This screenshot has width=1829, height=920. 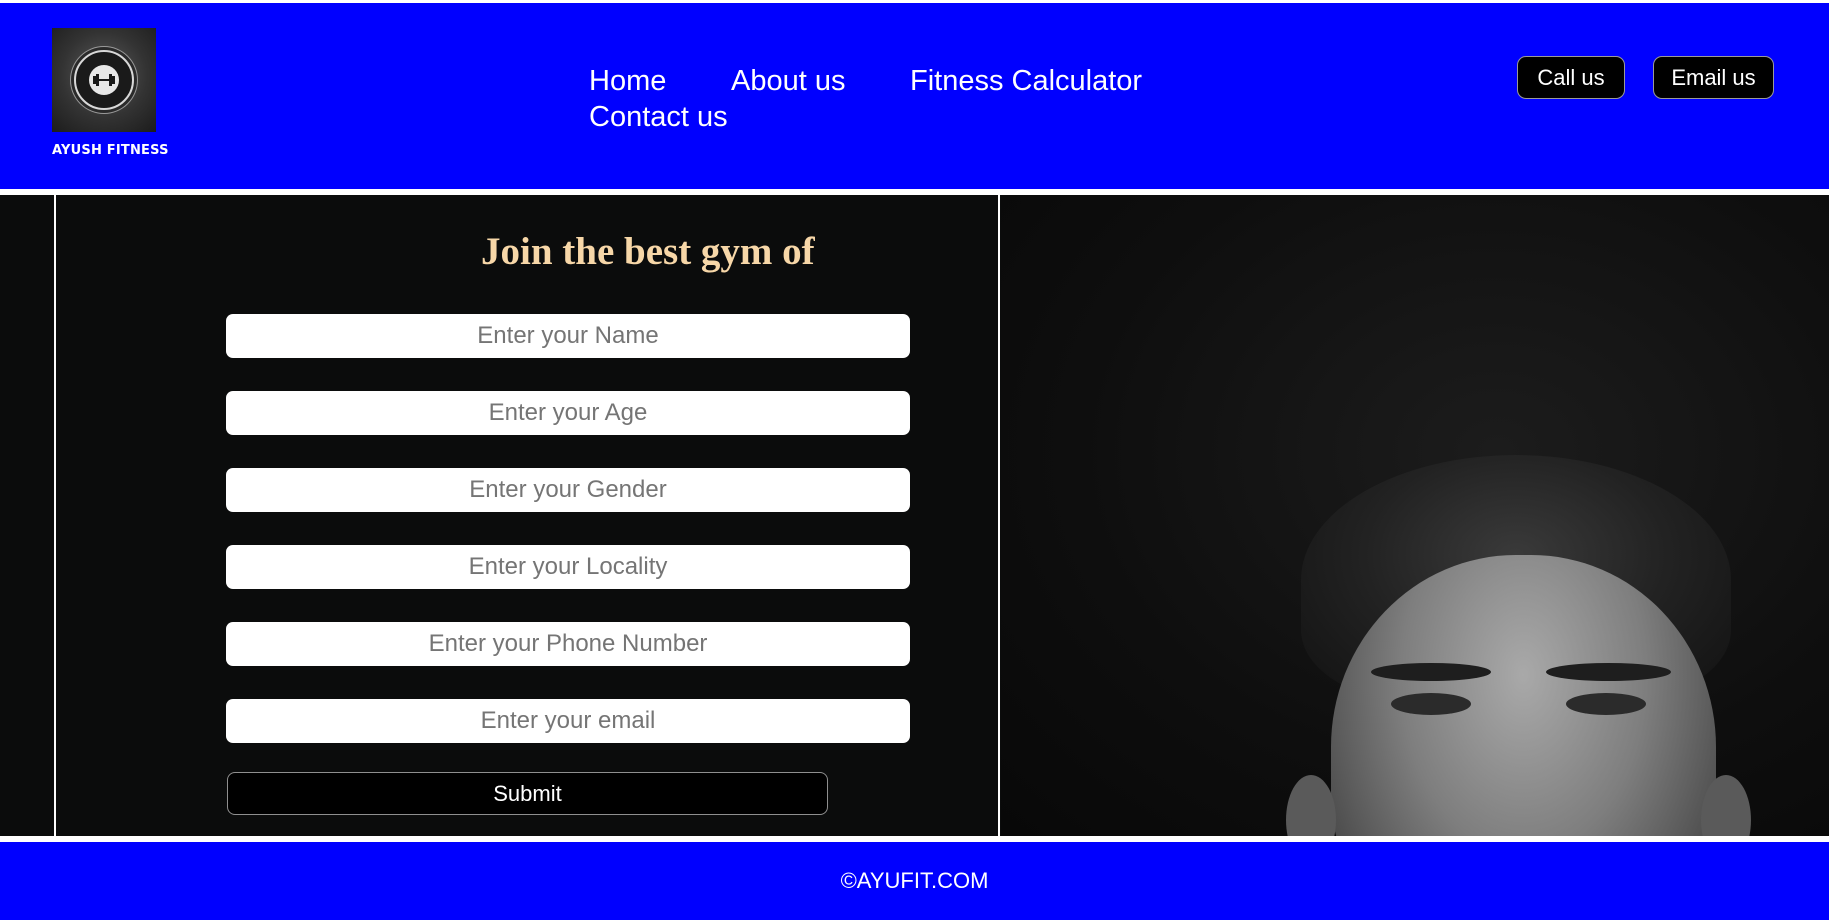 What do you see at coordinates (568, 413) in the screenshot?
I see `age-input` at bounding box center [568, 413].